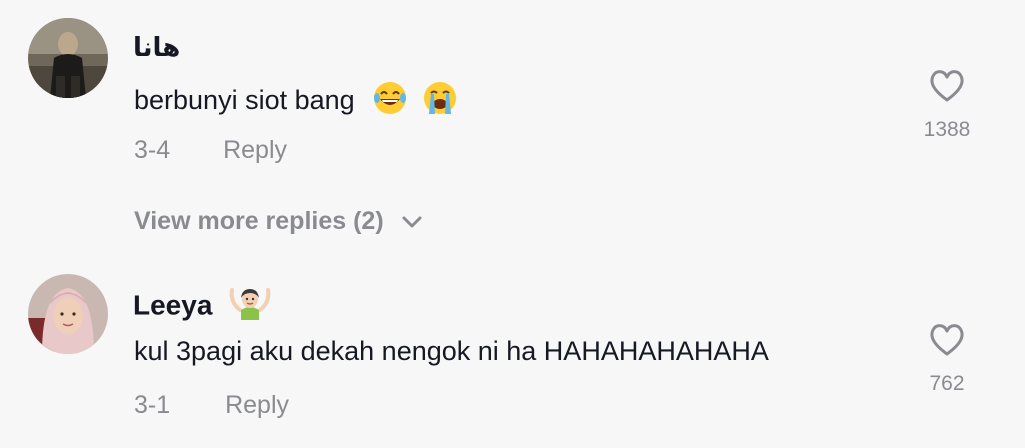  I want to click on comment-date: 3-1, so click(152, 405).